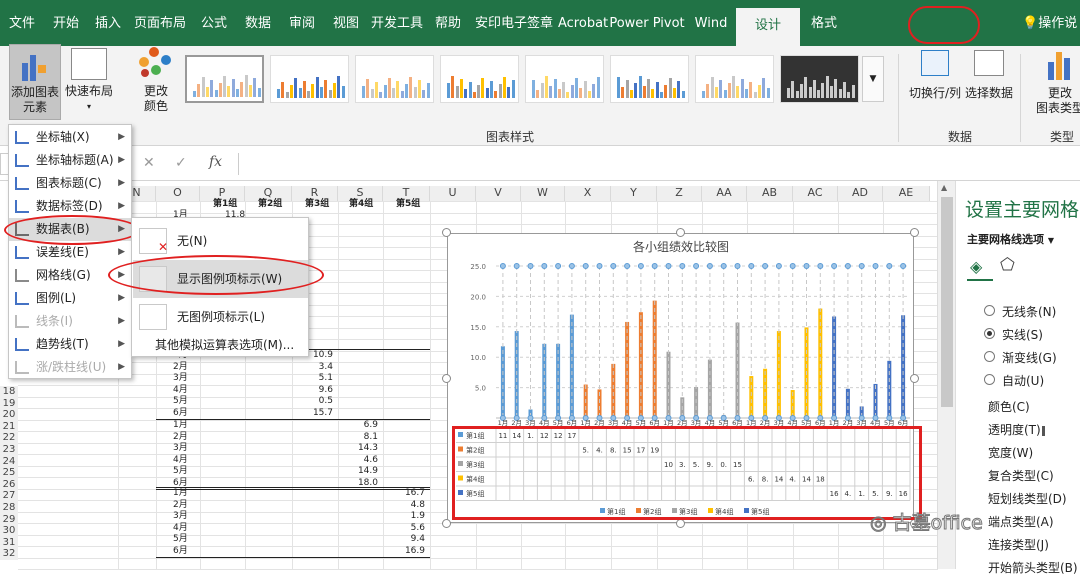 Image resolution: width=1080 pixels, height=576 pixels. What do you see at coordinates (9, 484) in the screenshot?
I see `row-header: 26` at bounding box center [9, 484].